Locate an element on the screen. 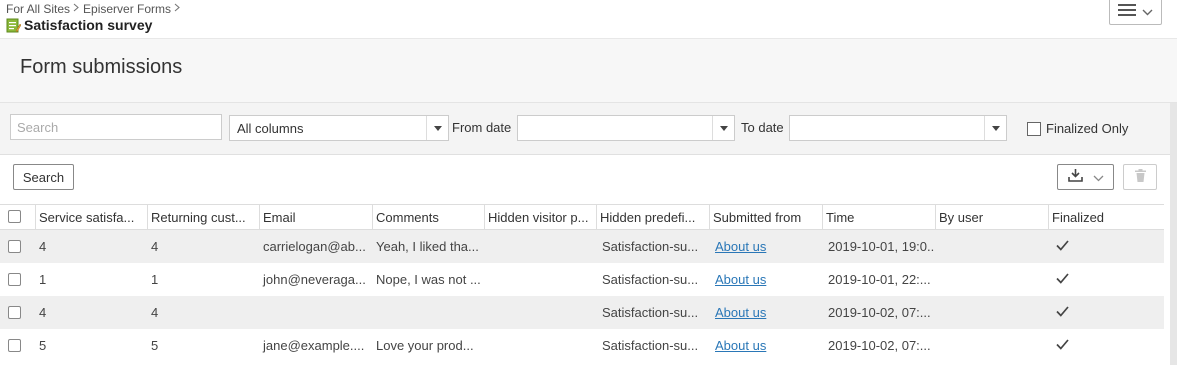 Image resolution: width=1177 pixels, height=365 pixels. delete-button is located at coordinates (1140, 177).